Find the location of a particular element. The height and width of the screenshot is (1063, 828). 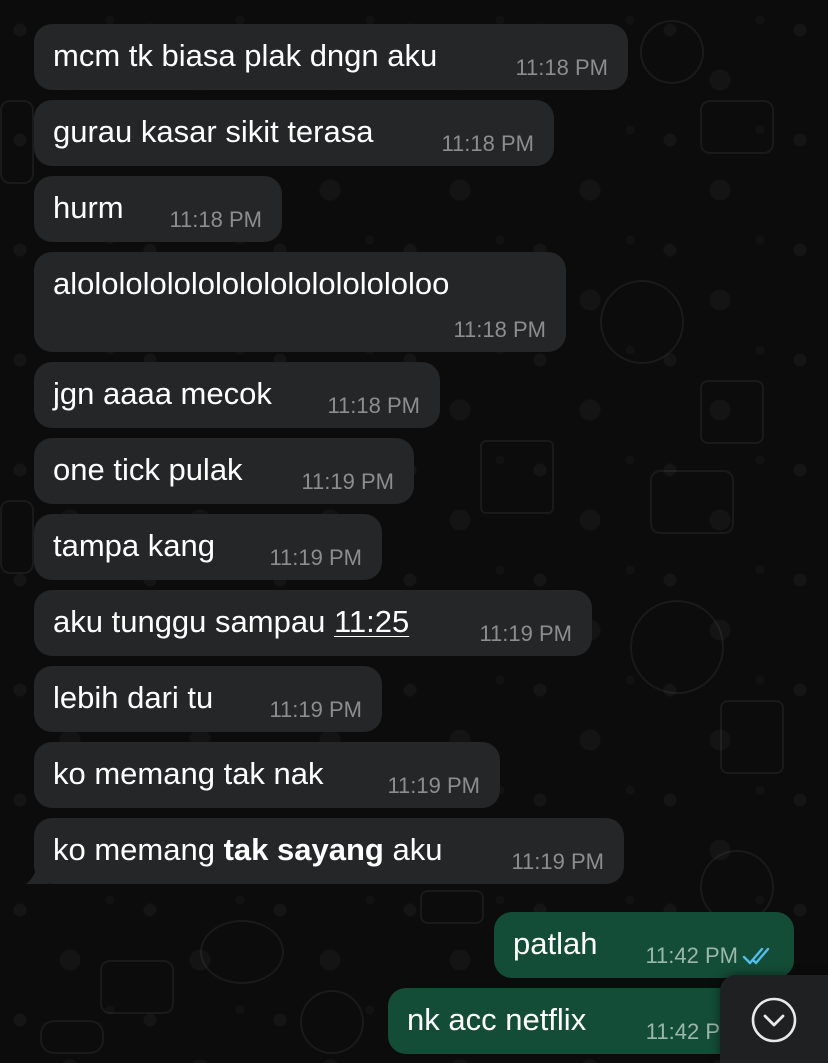

incoming-message: ko memang tak nak 11:19 PM is located at coordinates (267, 775).